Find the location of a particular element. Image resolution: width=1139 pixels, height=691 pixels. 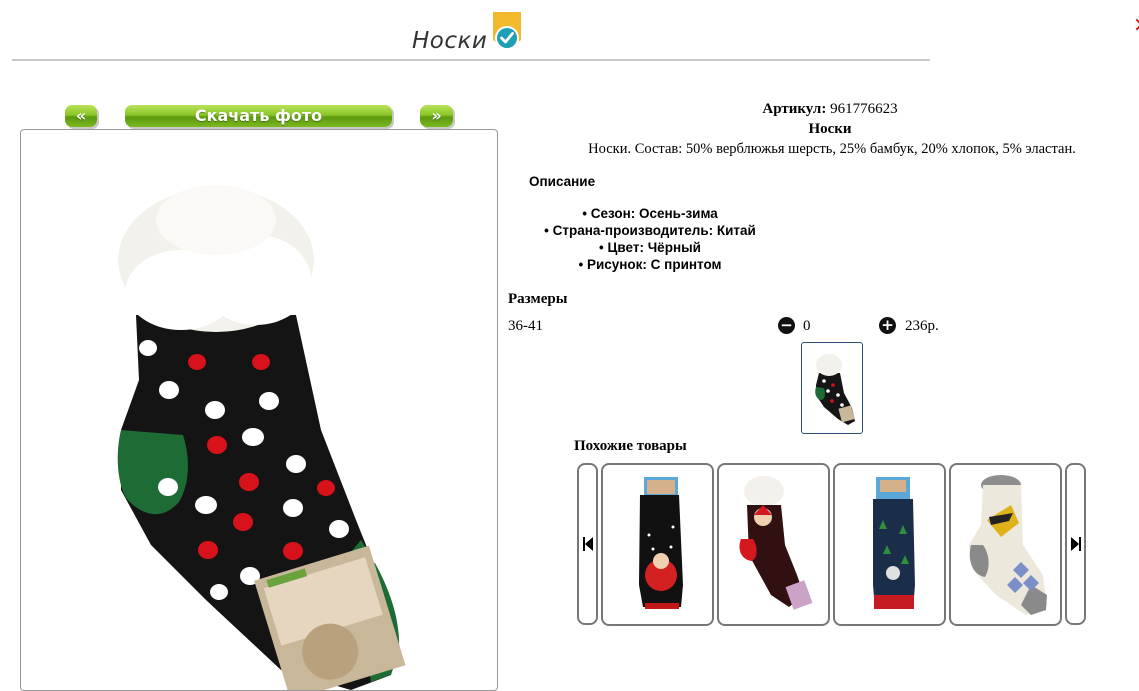

santa-fur-sock-image is located at coordinates (776, 543).